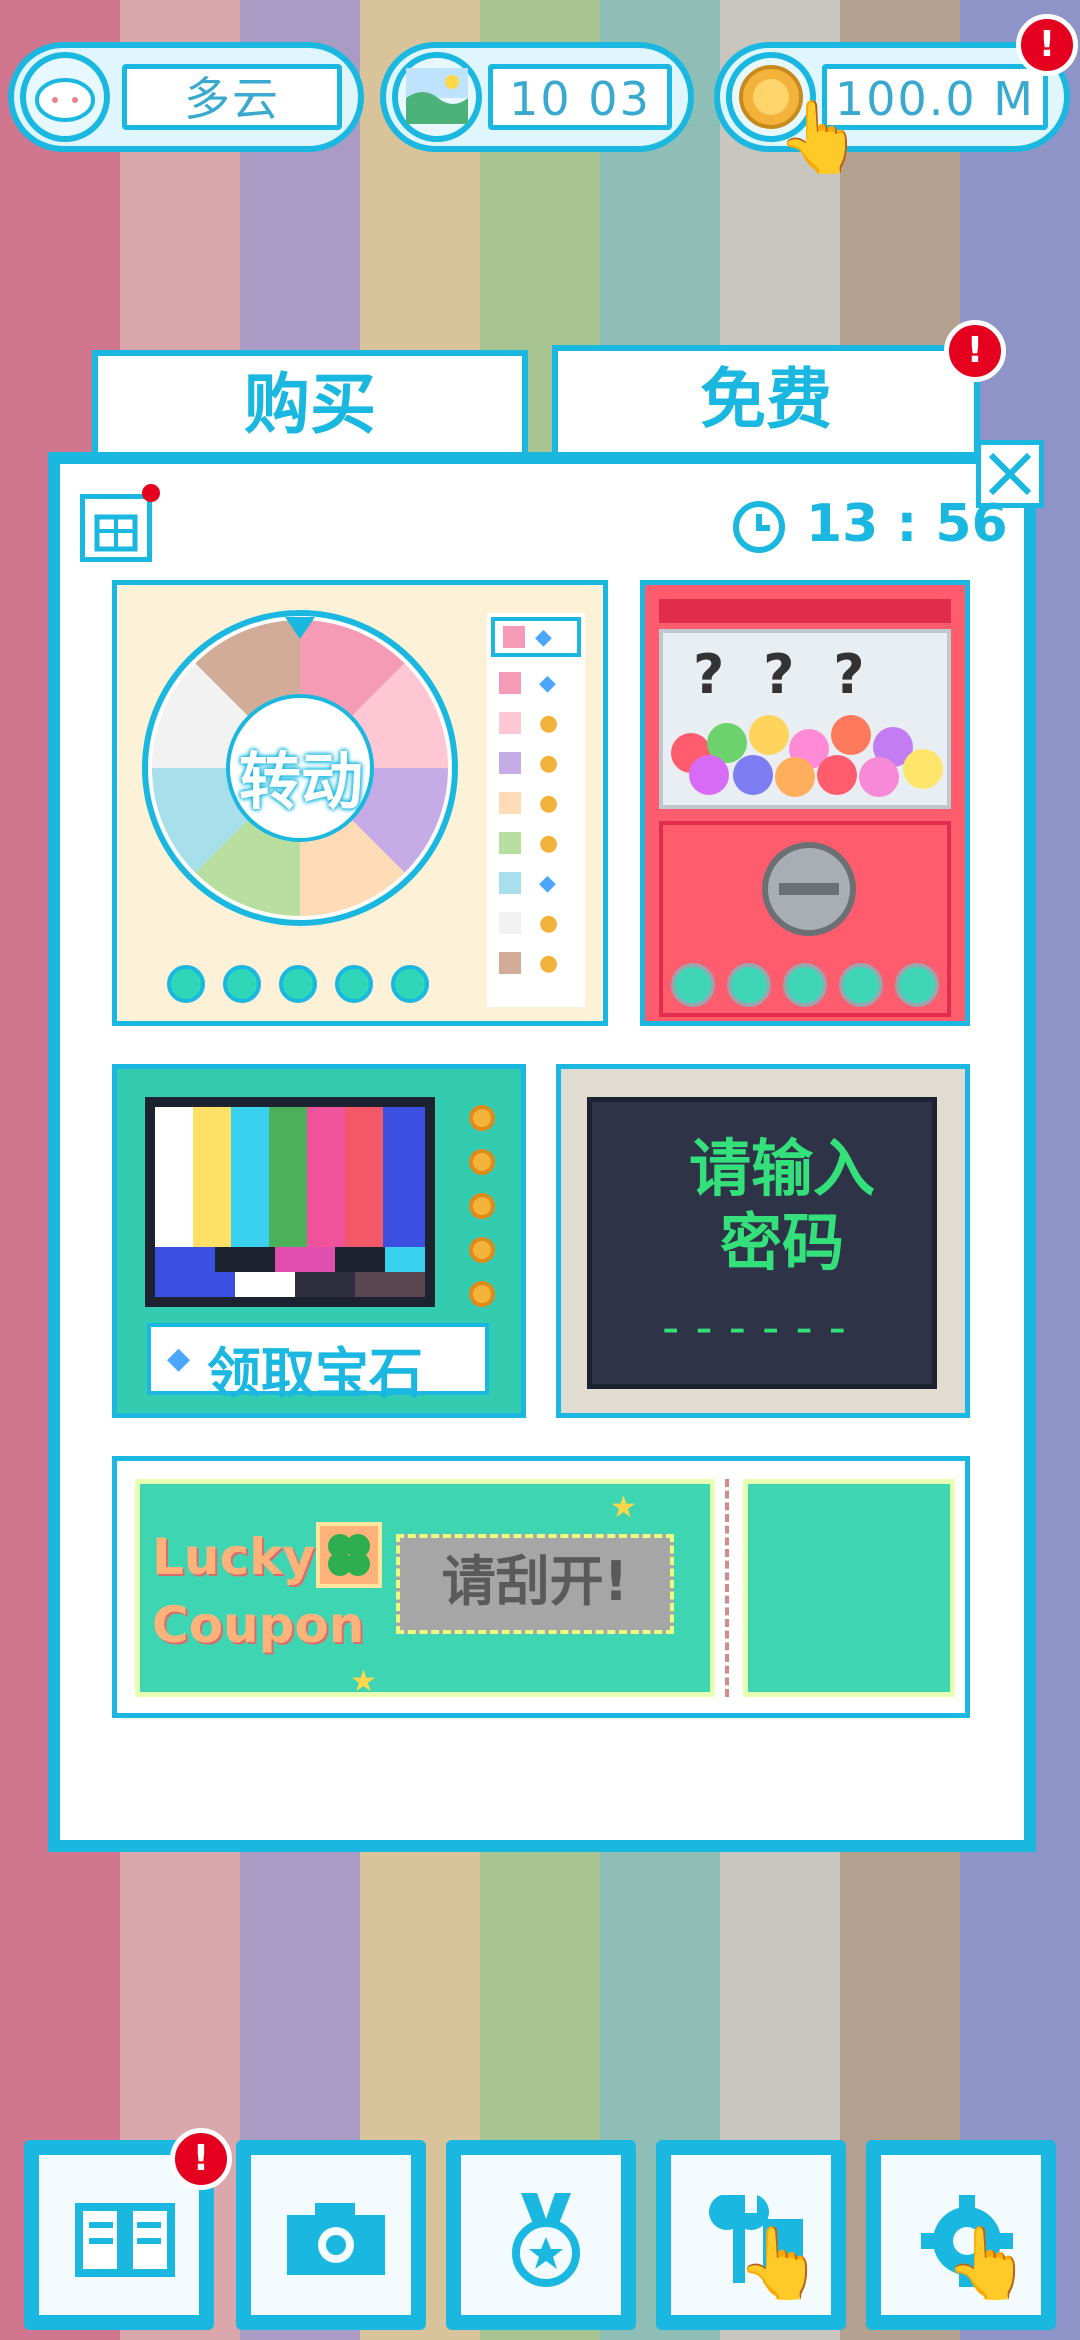 This screenshot has height=2340, width=1080. I want to click on wheel-tokens, so click(298, 984).